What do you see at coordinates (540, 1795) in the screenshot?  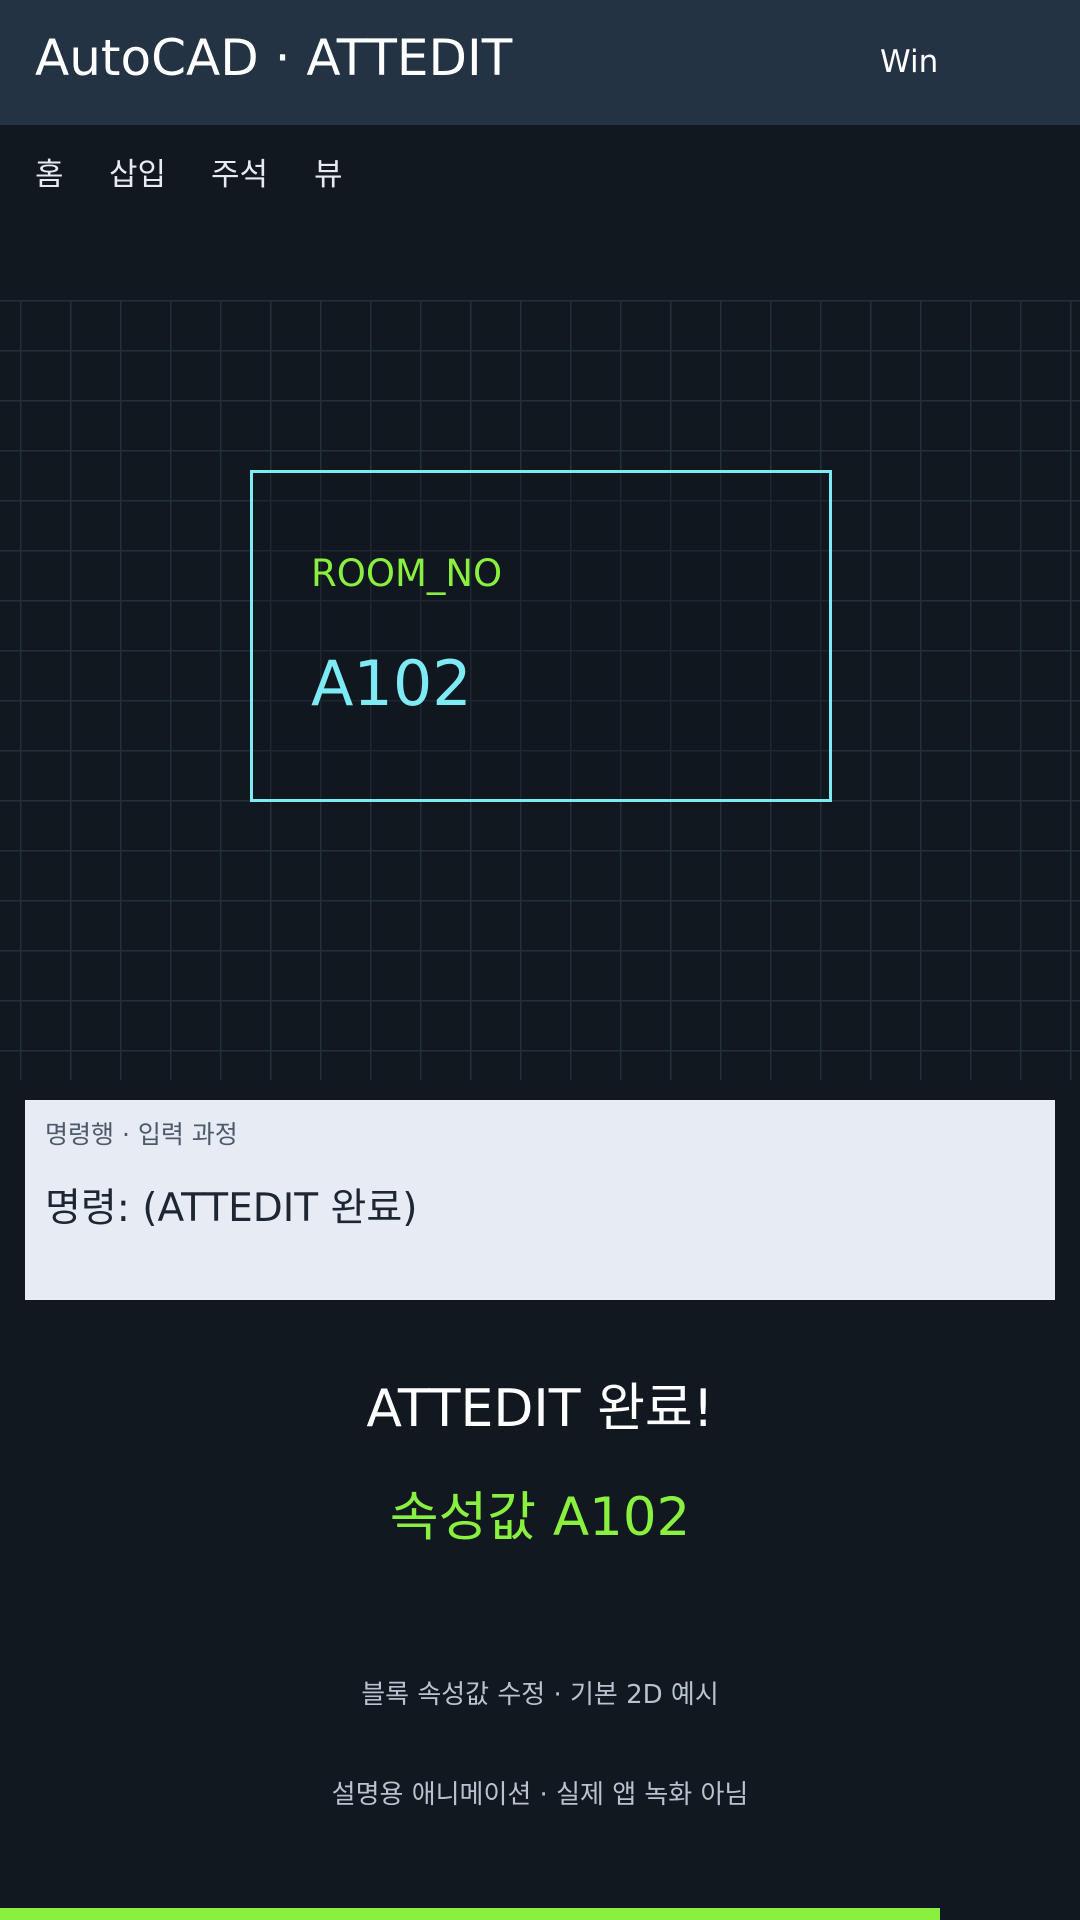 I see `disclaimer-note: 설명용 애니메이션 · 실제 앱 녹화 아님` at bounding box center [540, 1795].